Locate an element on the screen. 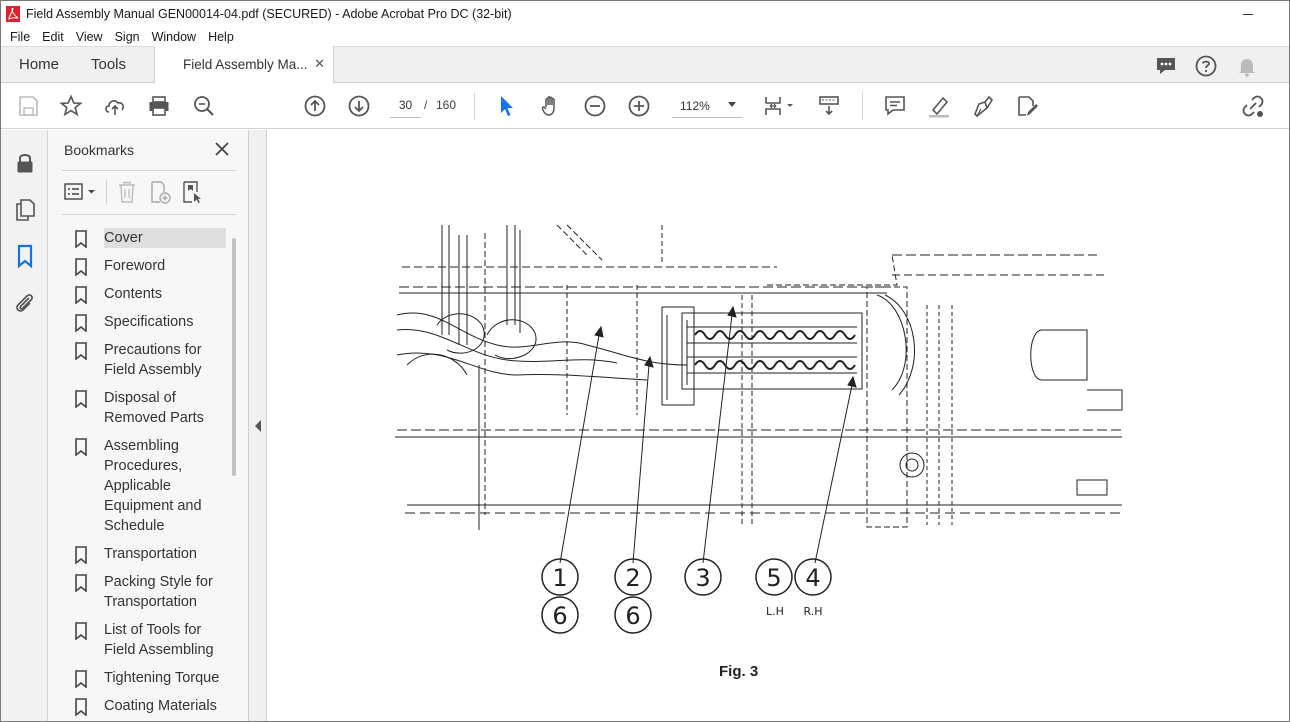 The width and height of the screenshot is (1290, 722). select-cursor-icon is located at coordinates (507, 106).